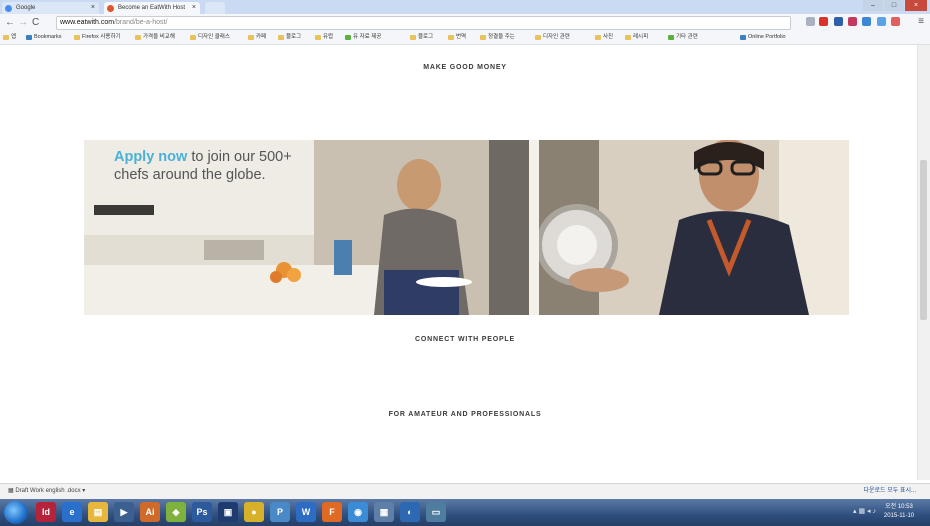  I want to click on start-button, so click(16, 512).